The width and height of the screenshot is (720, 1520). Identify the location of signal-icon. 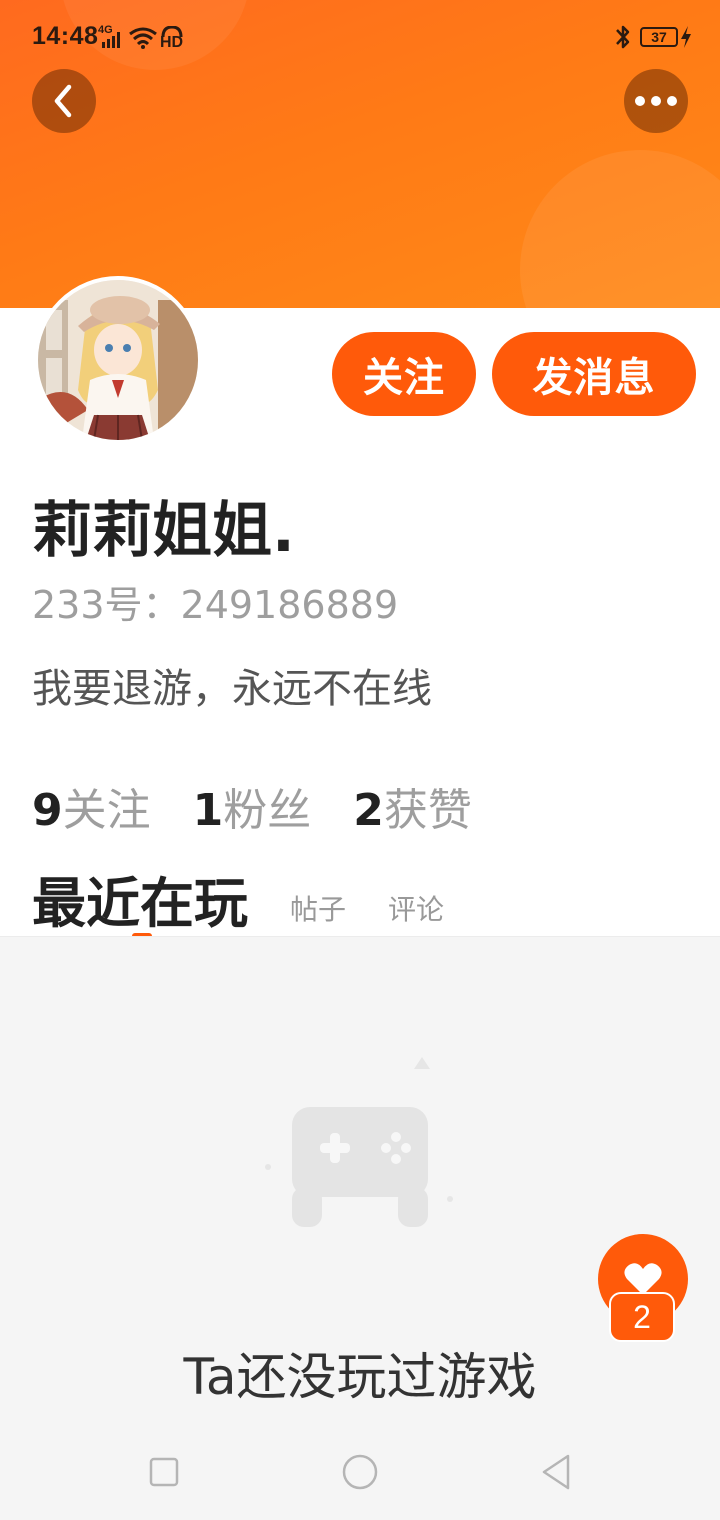
(111, 40).